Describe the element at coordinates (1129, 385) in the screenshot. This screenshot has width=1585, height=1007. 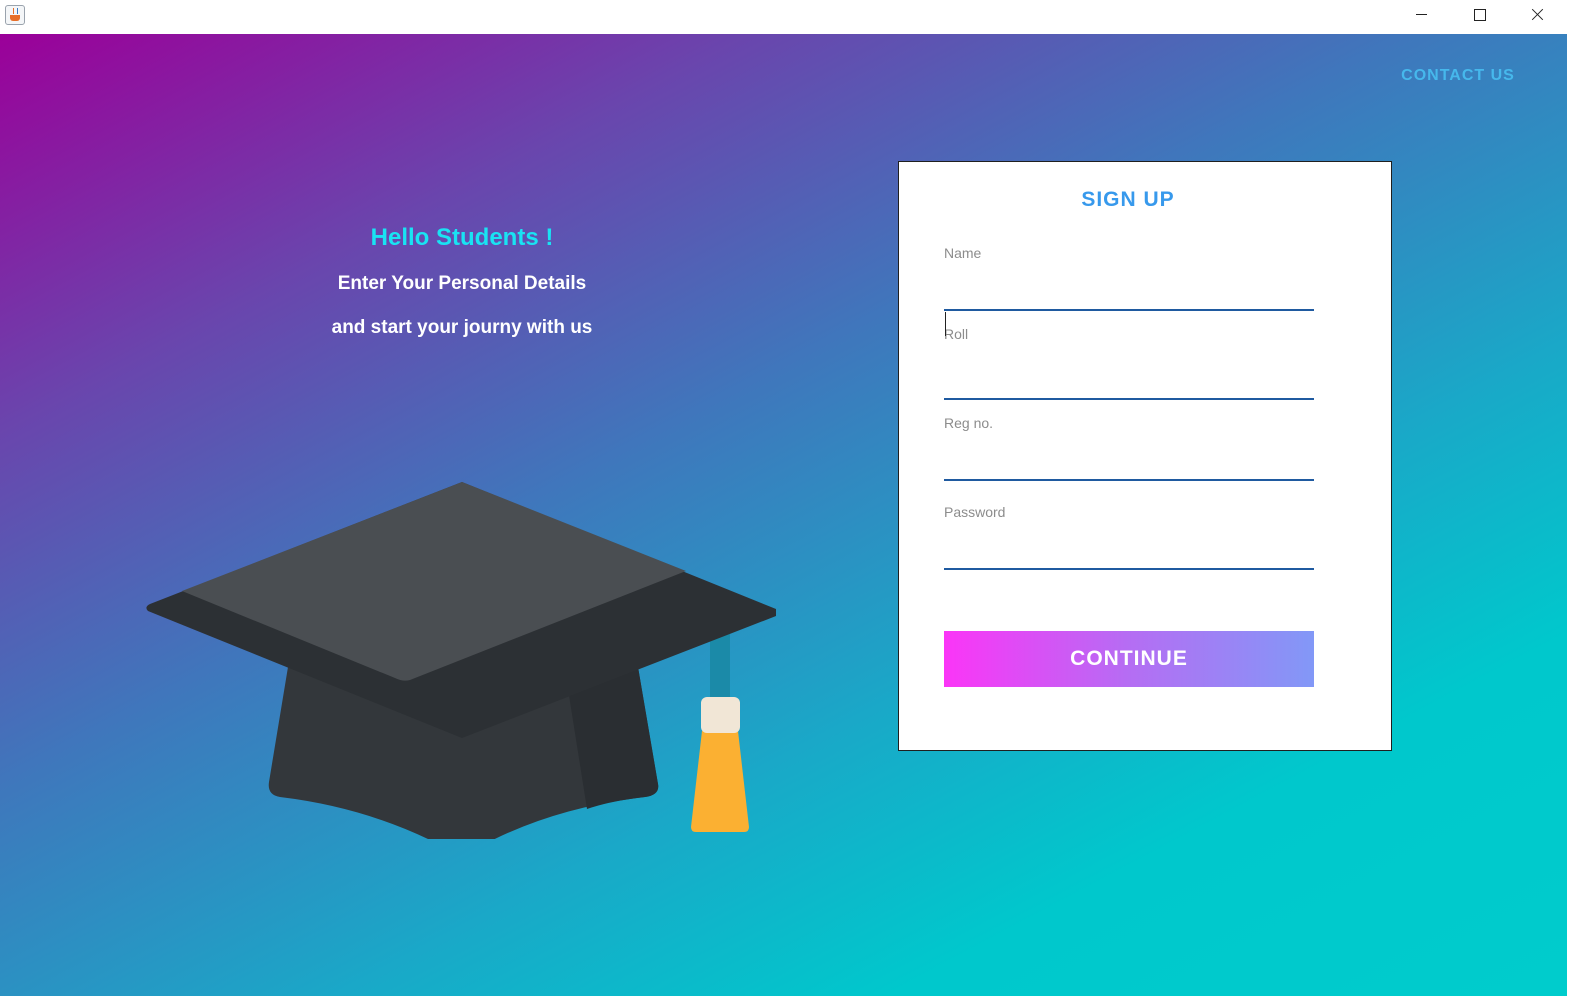
I see `roll-input` at that location.